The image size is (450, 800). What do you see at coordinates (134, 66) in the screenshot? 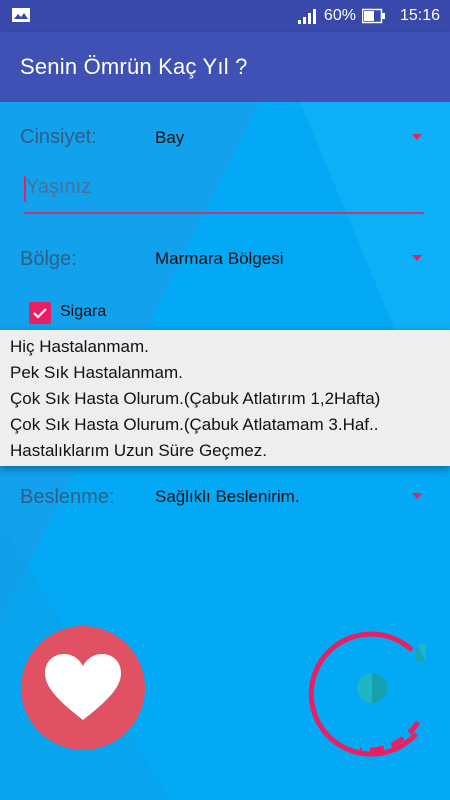
I see `app-title: Senin Ömrün Kaç Yıl ?` at bounding box center [134, 66].